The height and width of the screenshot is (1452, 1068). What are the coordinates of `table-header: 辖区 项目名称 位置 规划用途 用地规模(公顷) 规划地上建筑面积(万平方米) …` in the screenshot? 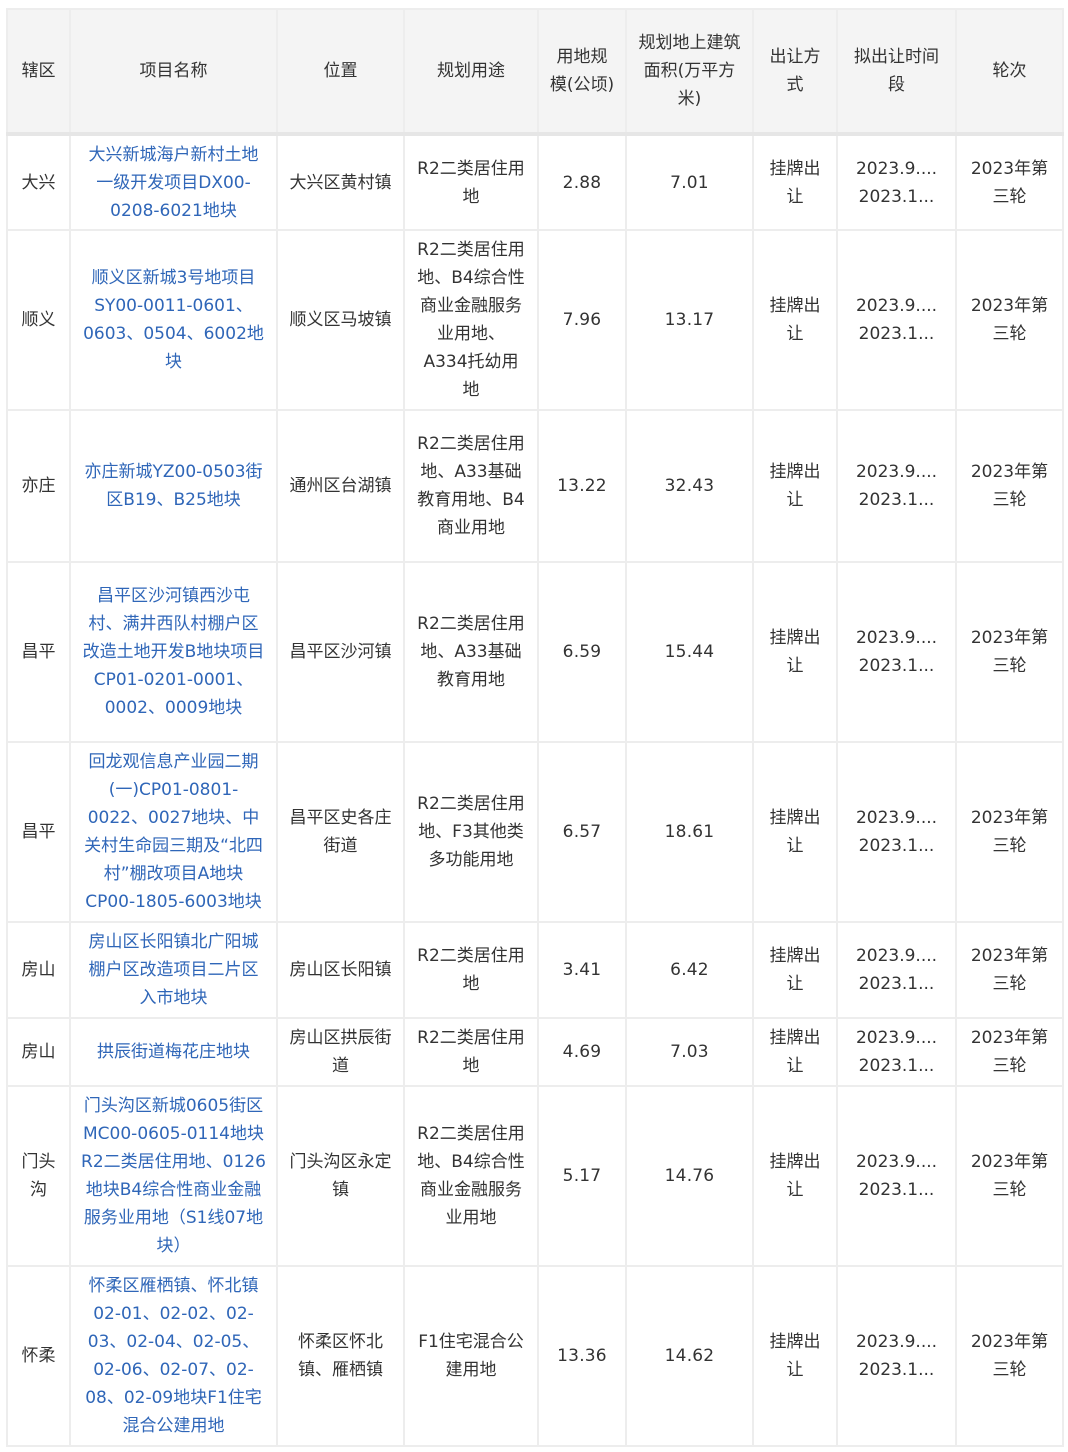 It's located at (535, 72).